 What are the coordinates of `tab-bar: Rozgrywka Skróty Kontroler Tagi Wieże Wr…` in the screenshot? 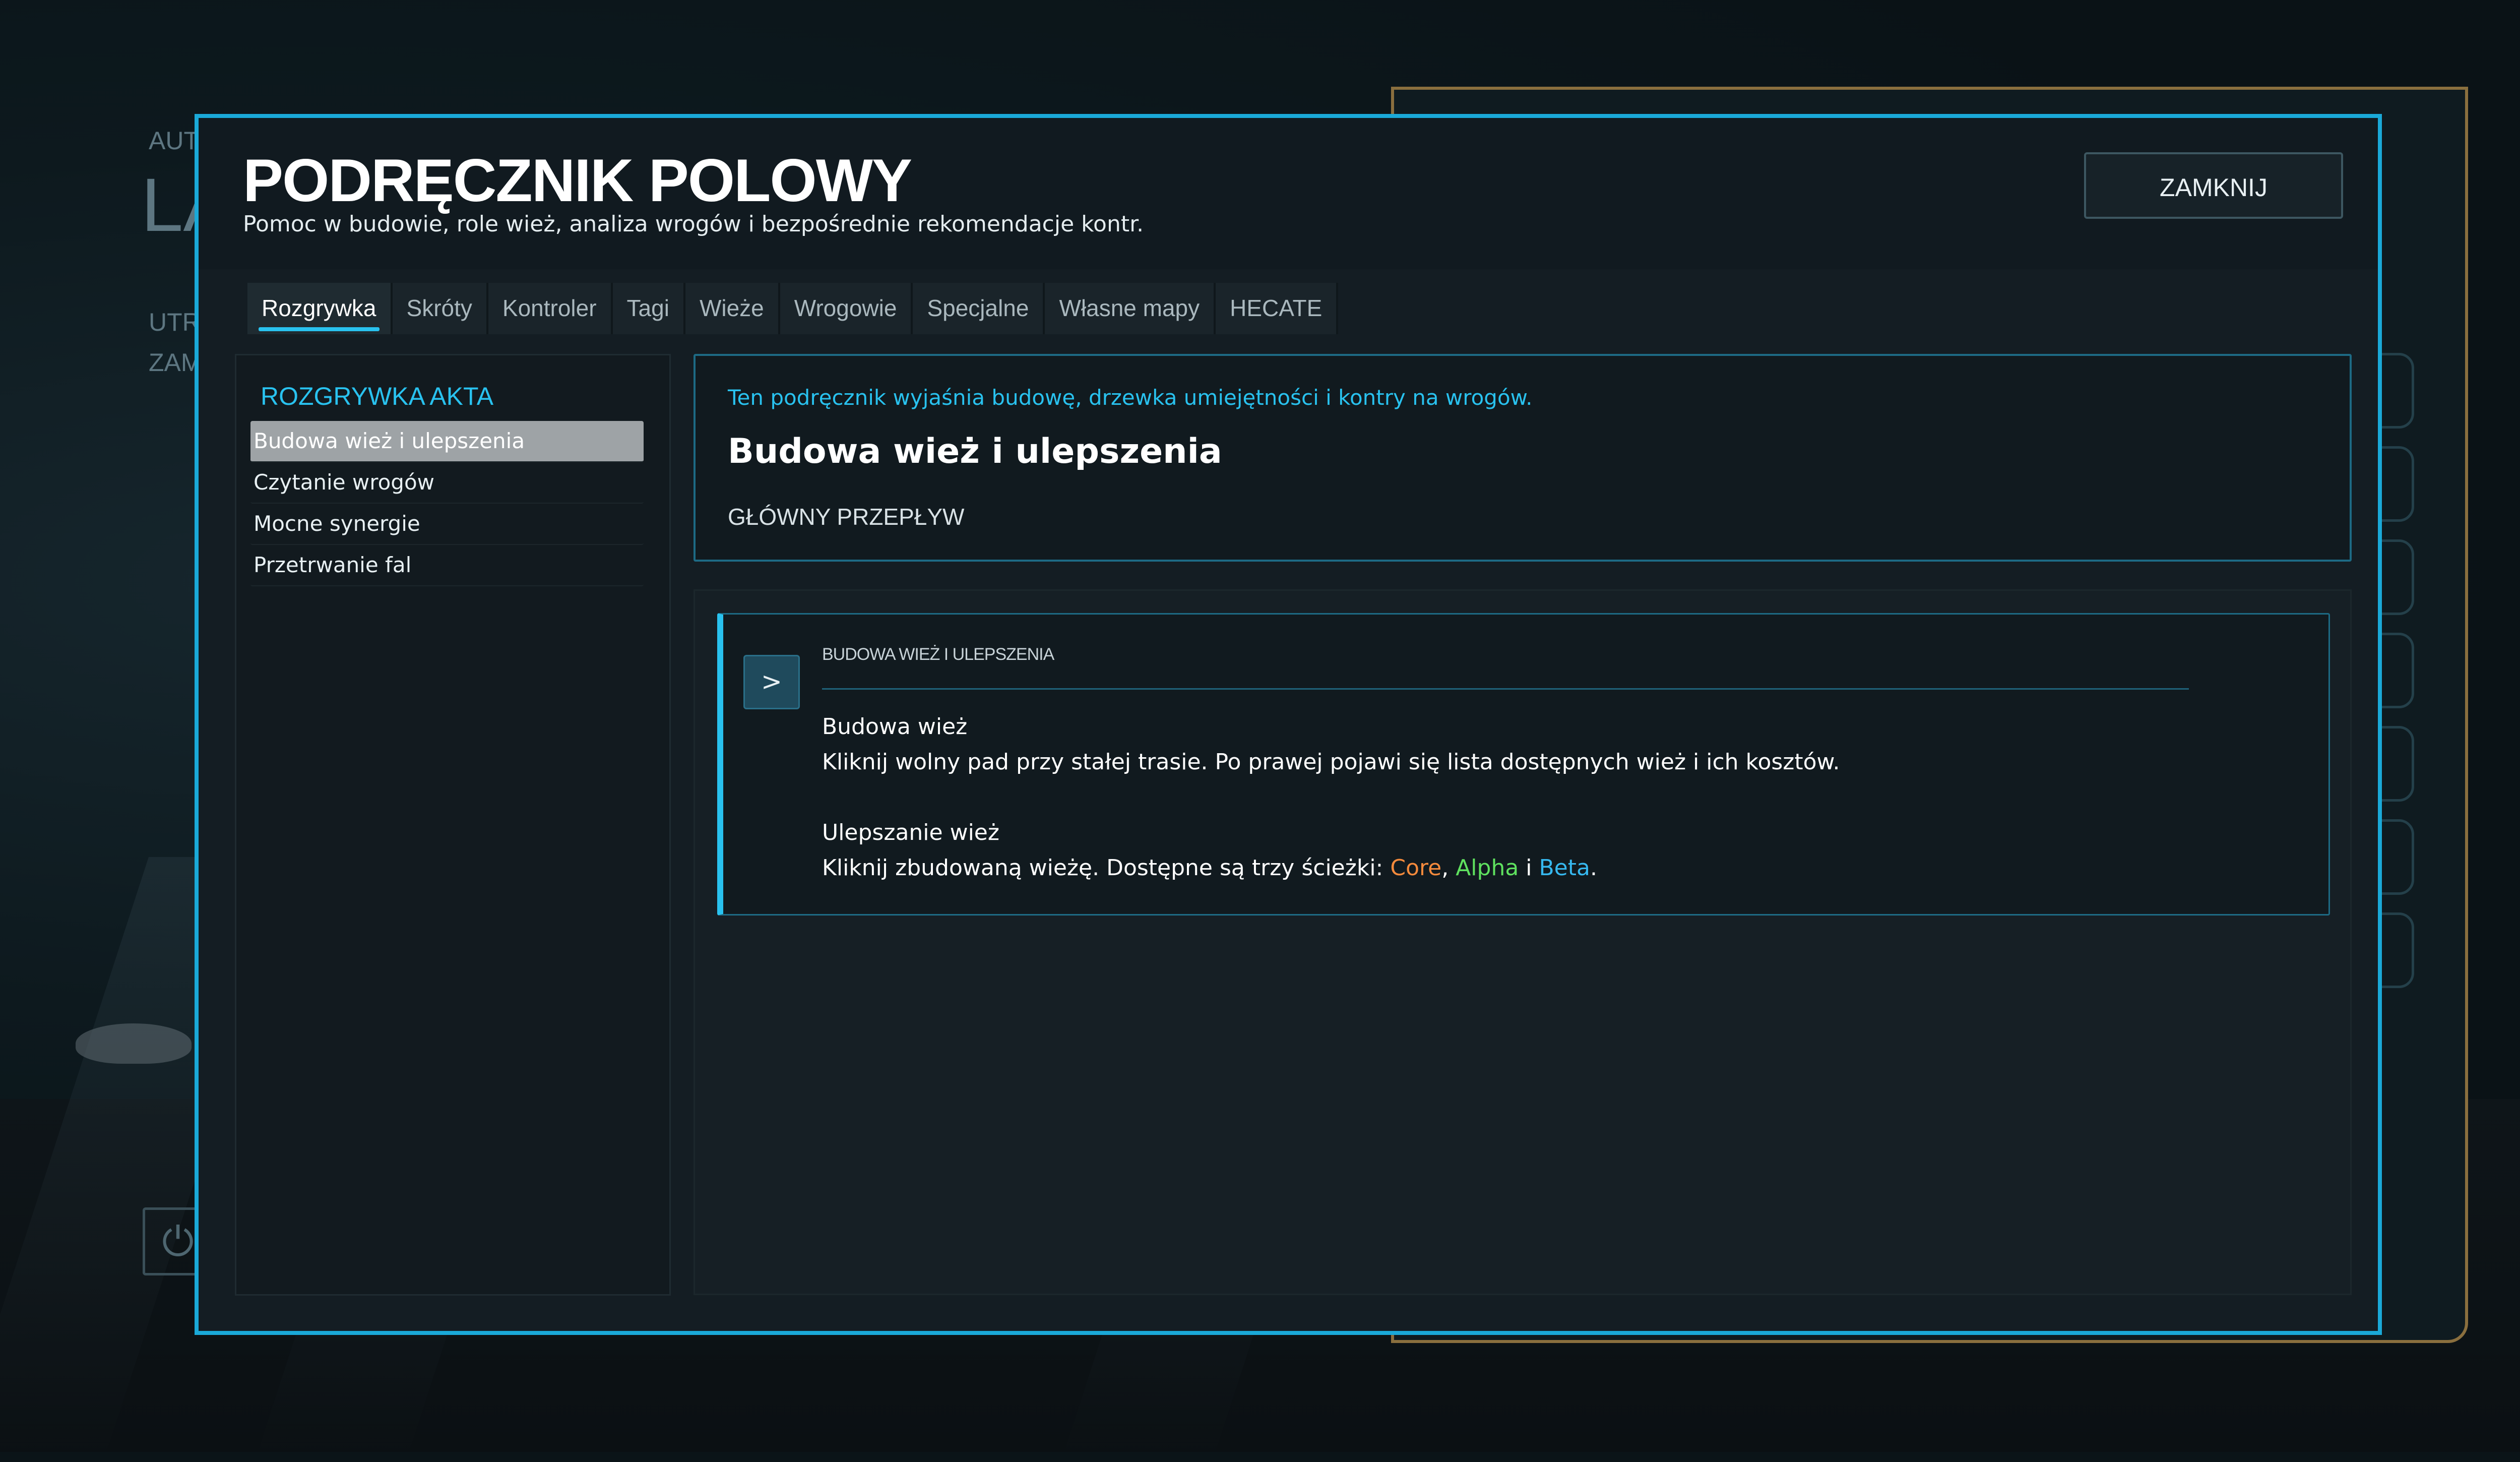 It's located at (793, 309).